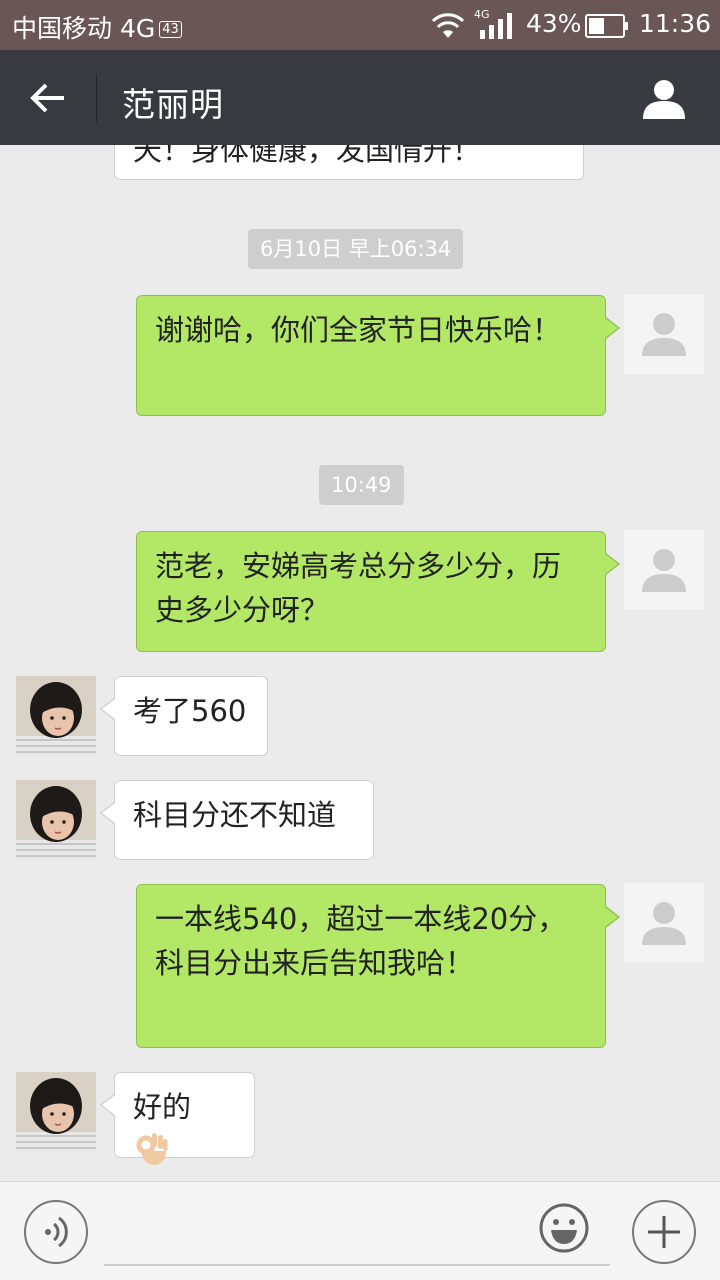 This screenshot has height=1280, width=720. What do you see at coordinates (360, 97) in the screenshot?
I see `chat-header: 范丽明` at bounding box center [360, 97].